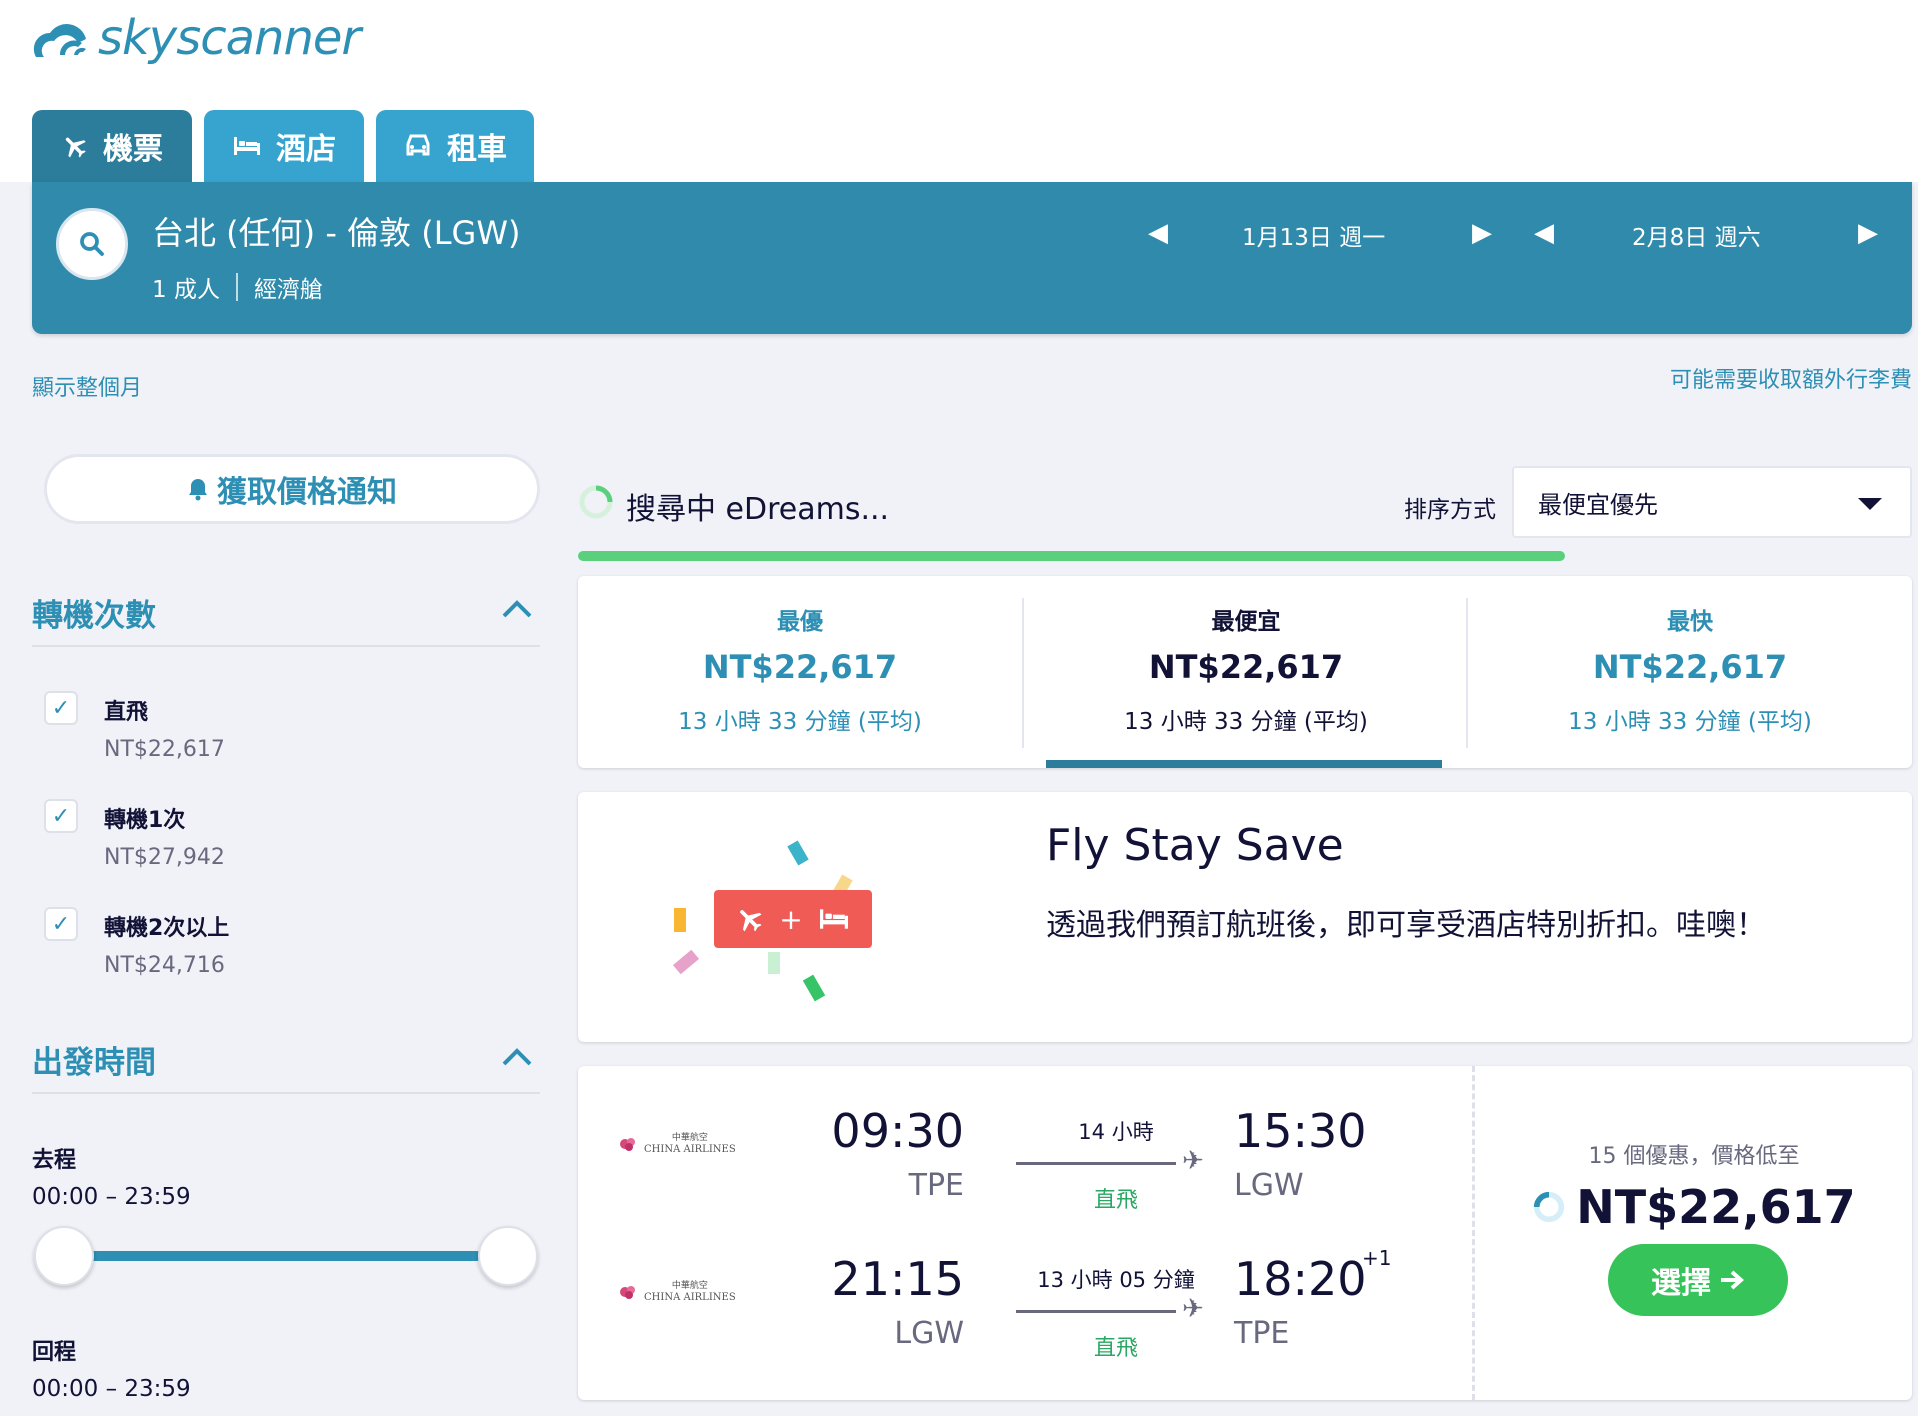 The image size is (1918, 1416). I want to click on fly-stay-save-promo: + Fly Stay Save 透過我們預訂航班後，即可享受酒店特別折扣。哇噢！, so click(1245, 917).